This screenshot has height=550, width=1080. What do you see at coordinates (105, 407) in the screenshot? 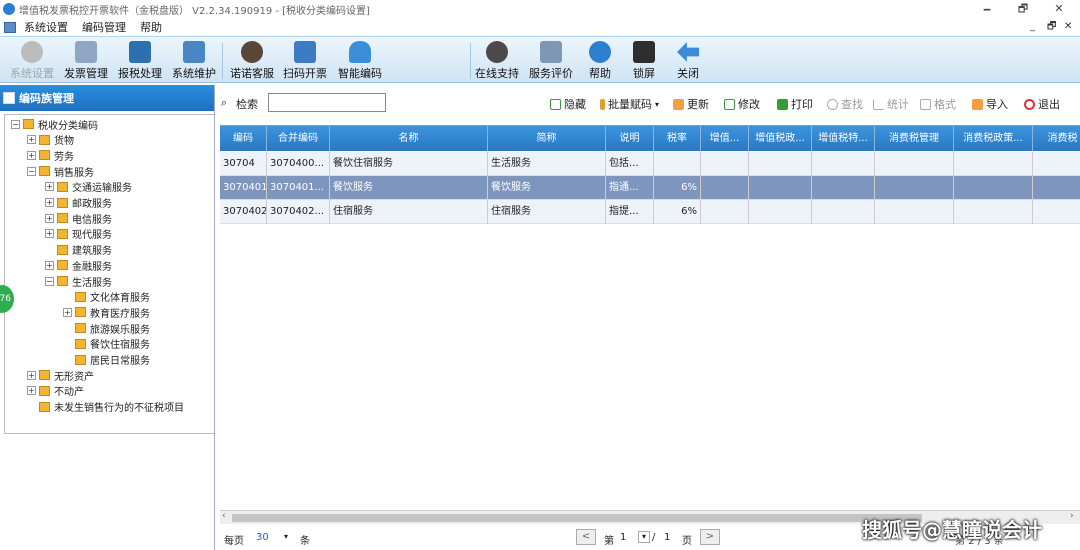
I see `tree-node: 未发生销售行为的不征税项目` at bounding box center [105, 407].